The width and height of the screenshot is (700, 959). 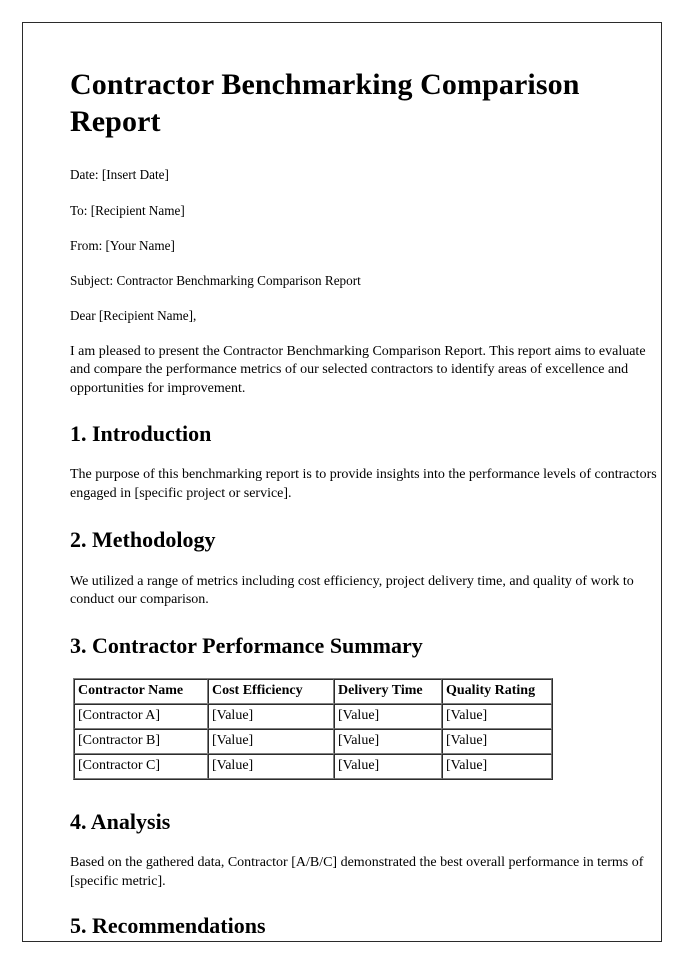 What do you see at coordinates (246, 645) in the screenshot?
I see `section-heading-performance-summary: 3. Contractor Performance Summary` at bounding box center [246, 645].